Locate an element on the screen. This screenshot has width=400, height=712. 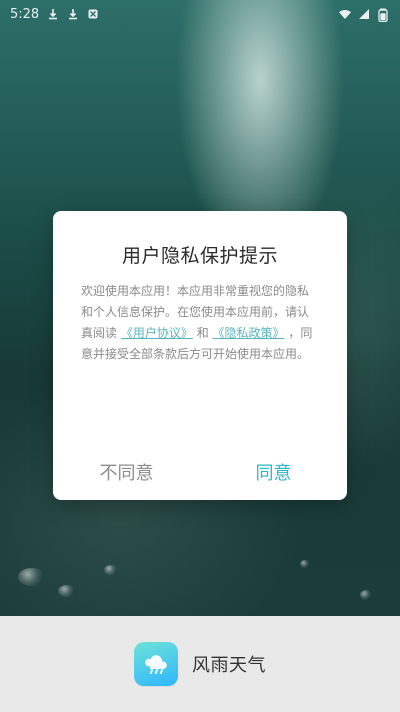
status-time: 5:28 is located at coordinates (25, 14).